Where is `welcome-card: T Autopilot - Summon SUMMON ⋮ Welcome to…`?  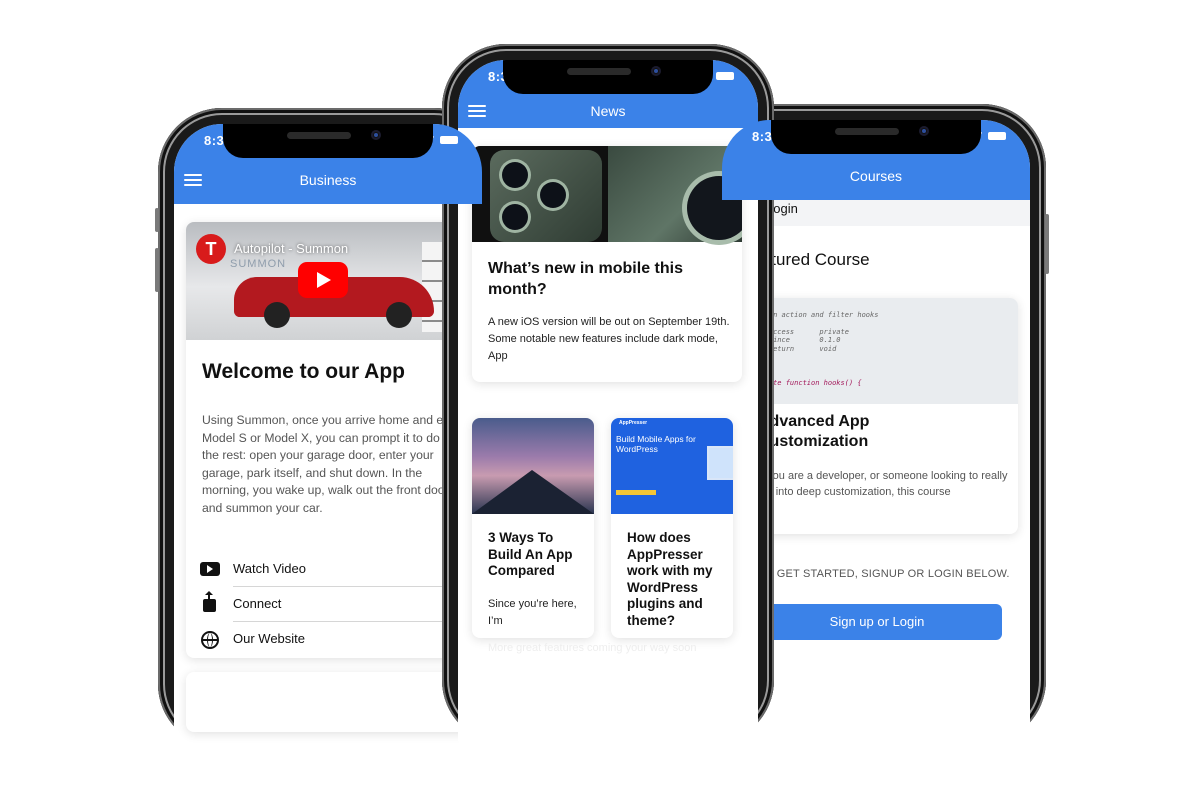
welcome-card: T Autopilot - Summon SUMMON ⋮ Welcome to… is located at coordinates (334, 440).